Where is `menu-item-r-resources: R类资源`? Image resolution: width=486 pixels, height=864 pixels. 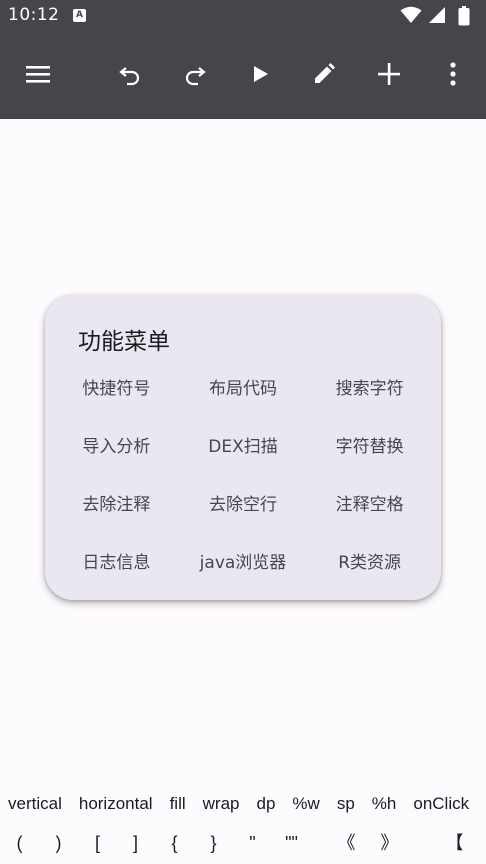
menu-item-r-resources: R类资源 is located at coordinates (369, 563).